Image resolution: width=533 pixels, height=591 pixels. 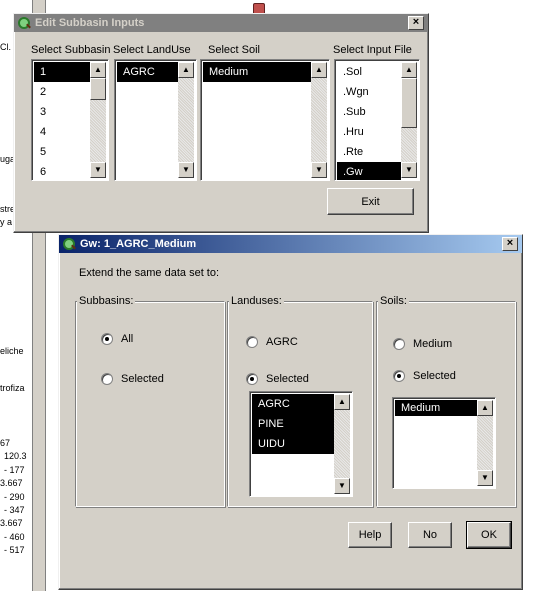 I want to click on landuse-header: Select LandUse, so click(x=152, y=50).